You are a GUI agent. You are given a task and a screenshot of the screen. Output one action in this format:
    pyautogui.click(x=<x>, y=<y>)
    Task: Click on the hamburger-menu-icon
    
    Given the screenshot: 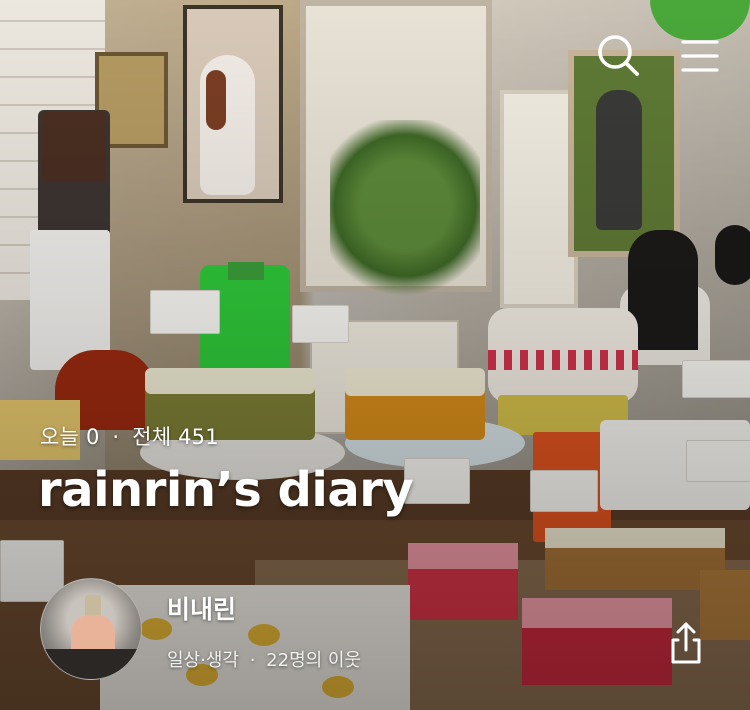 What is the action you would take?
    pyautogui.click(x=700, y=56)
    